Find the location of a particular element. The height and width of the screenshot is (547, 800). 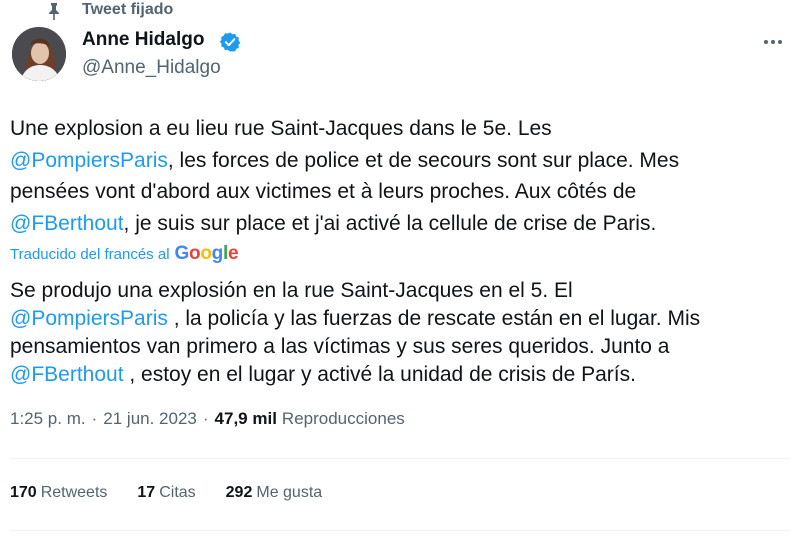

stat-label: Me gusta is located at coordinates (289, 492).